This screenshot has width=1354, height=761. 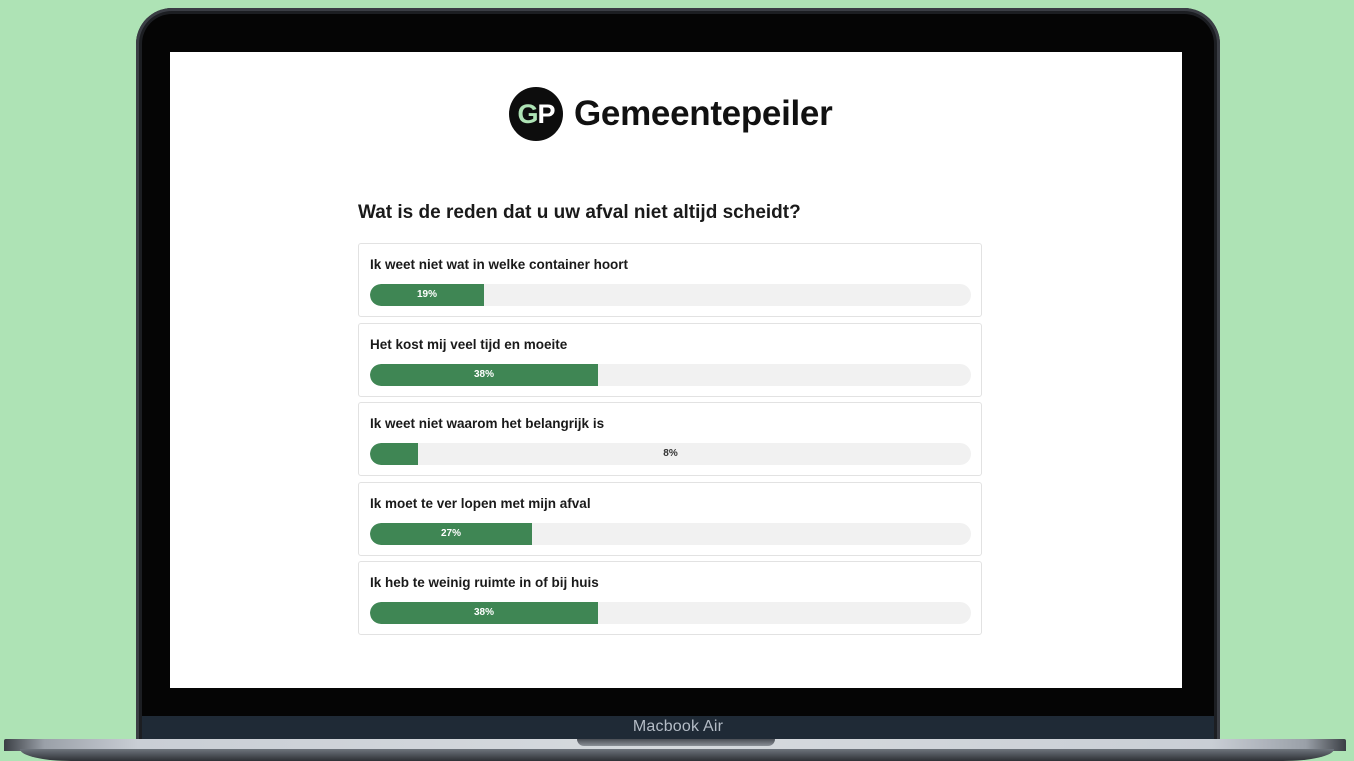 What do you see at coordinates (677, 755) in the screenshot?
I see `laptop-base-edge` at bounding box center [677, 755].